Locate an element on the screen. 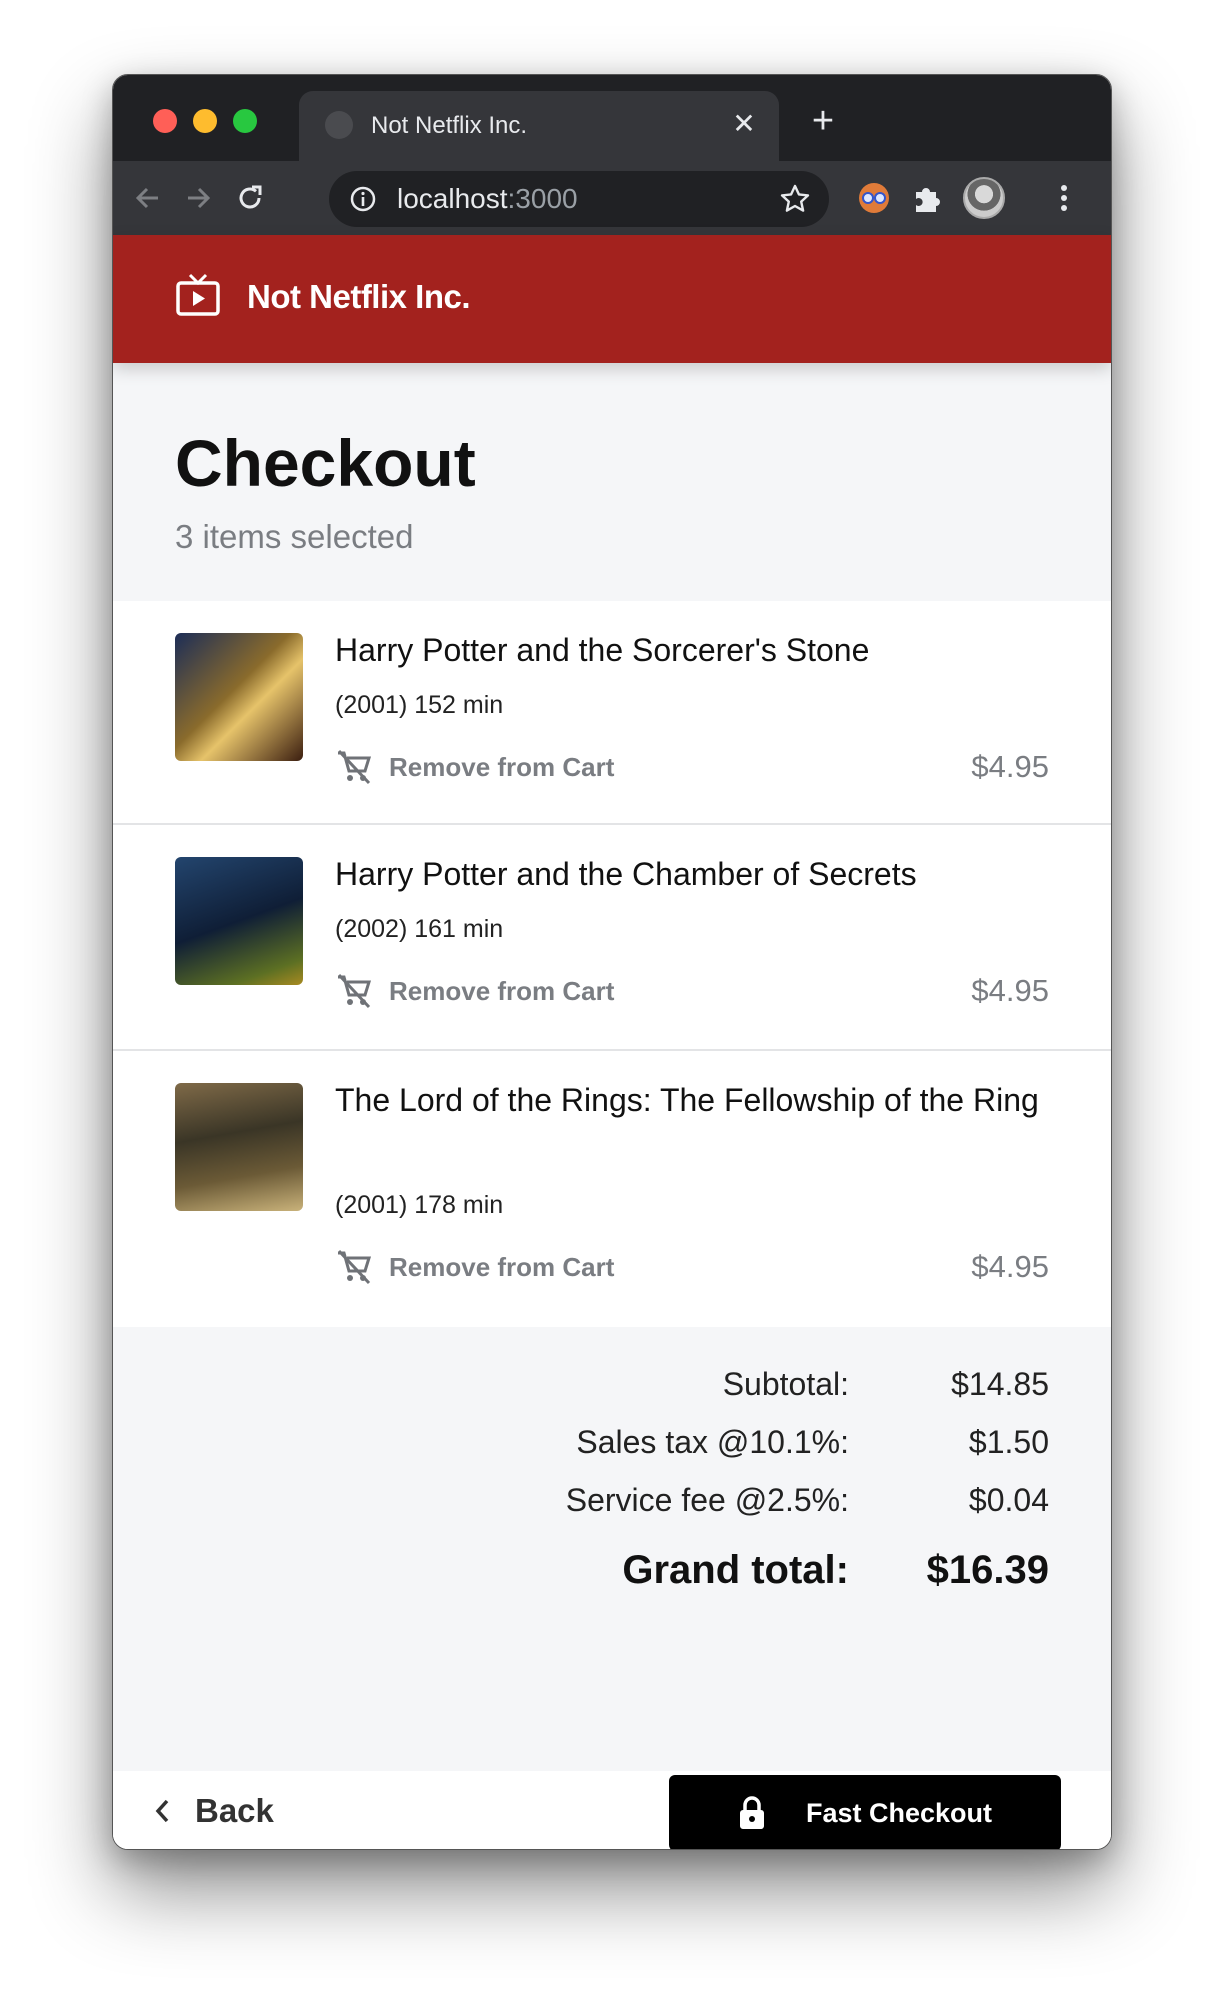 The height and width of the screenshot is (1998, 1224). tab-close-icon: ✕ is located at coordinates (744, 124).